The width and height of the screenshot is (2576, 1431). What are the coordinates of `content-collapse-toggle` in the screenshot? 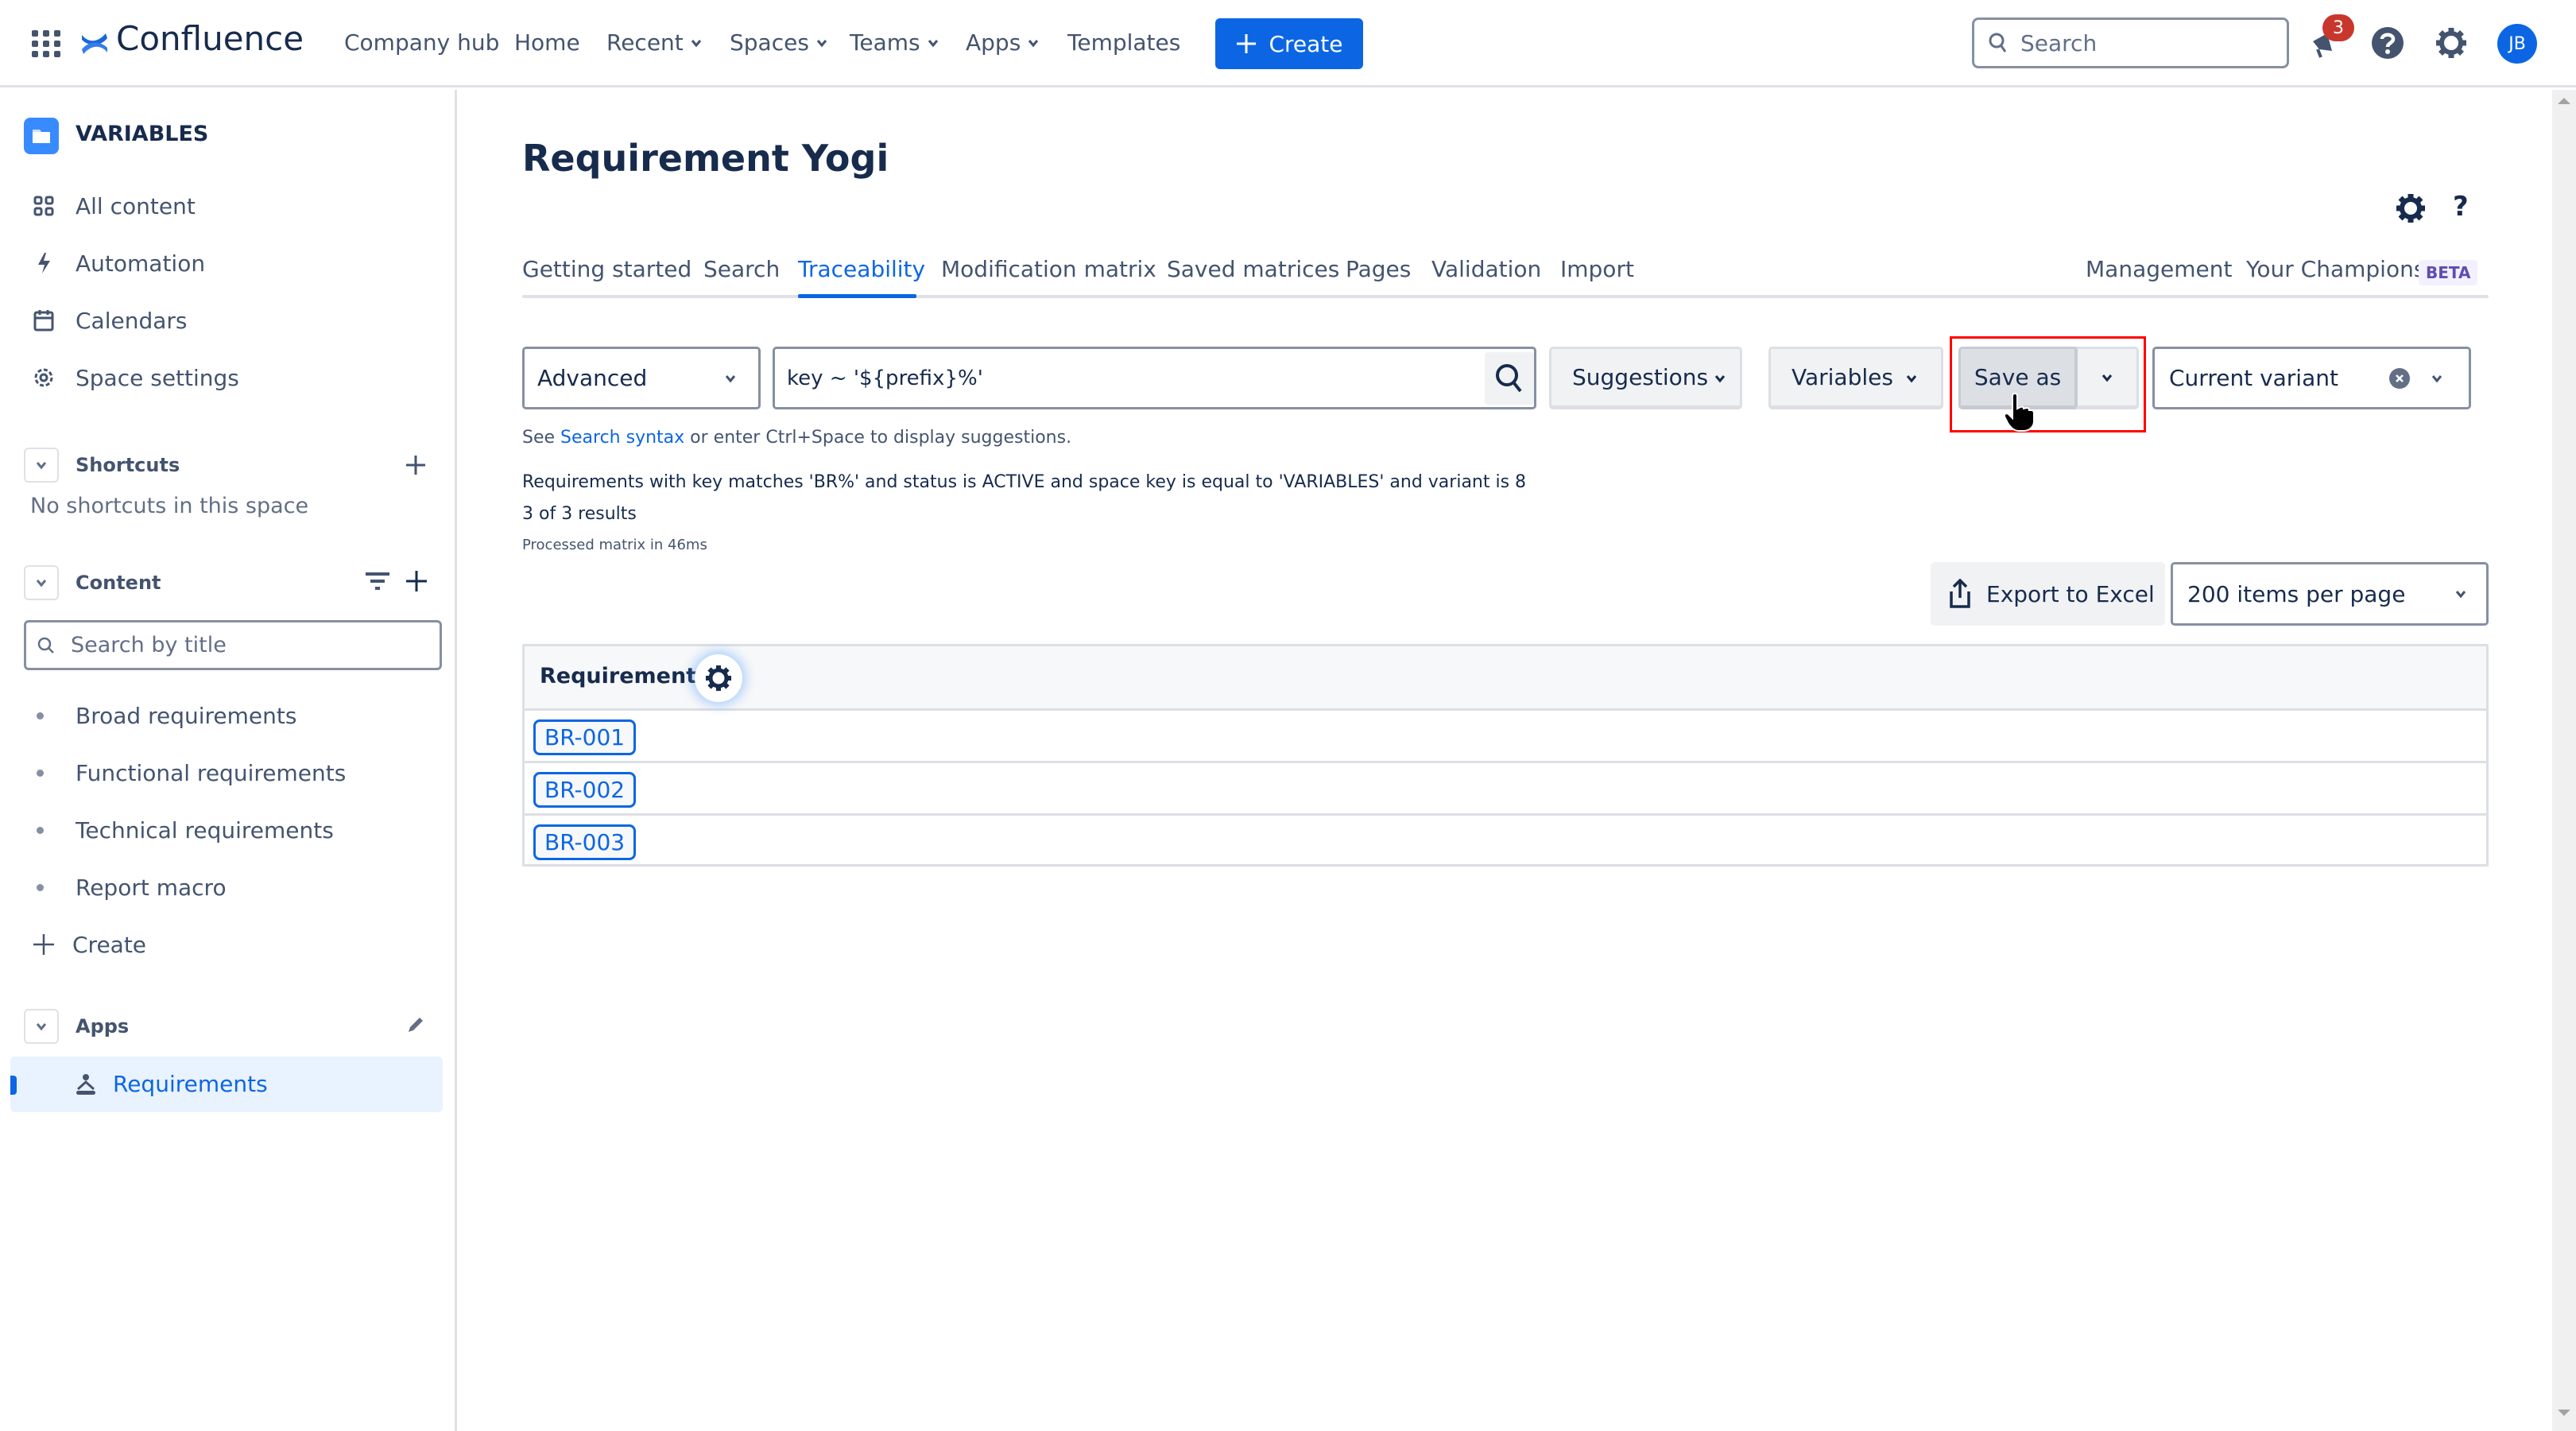 It's located at (41, 582).